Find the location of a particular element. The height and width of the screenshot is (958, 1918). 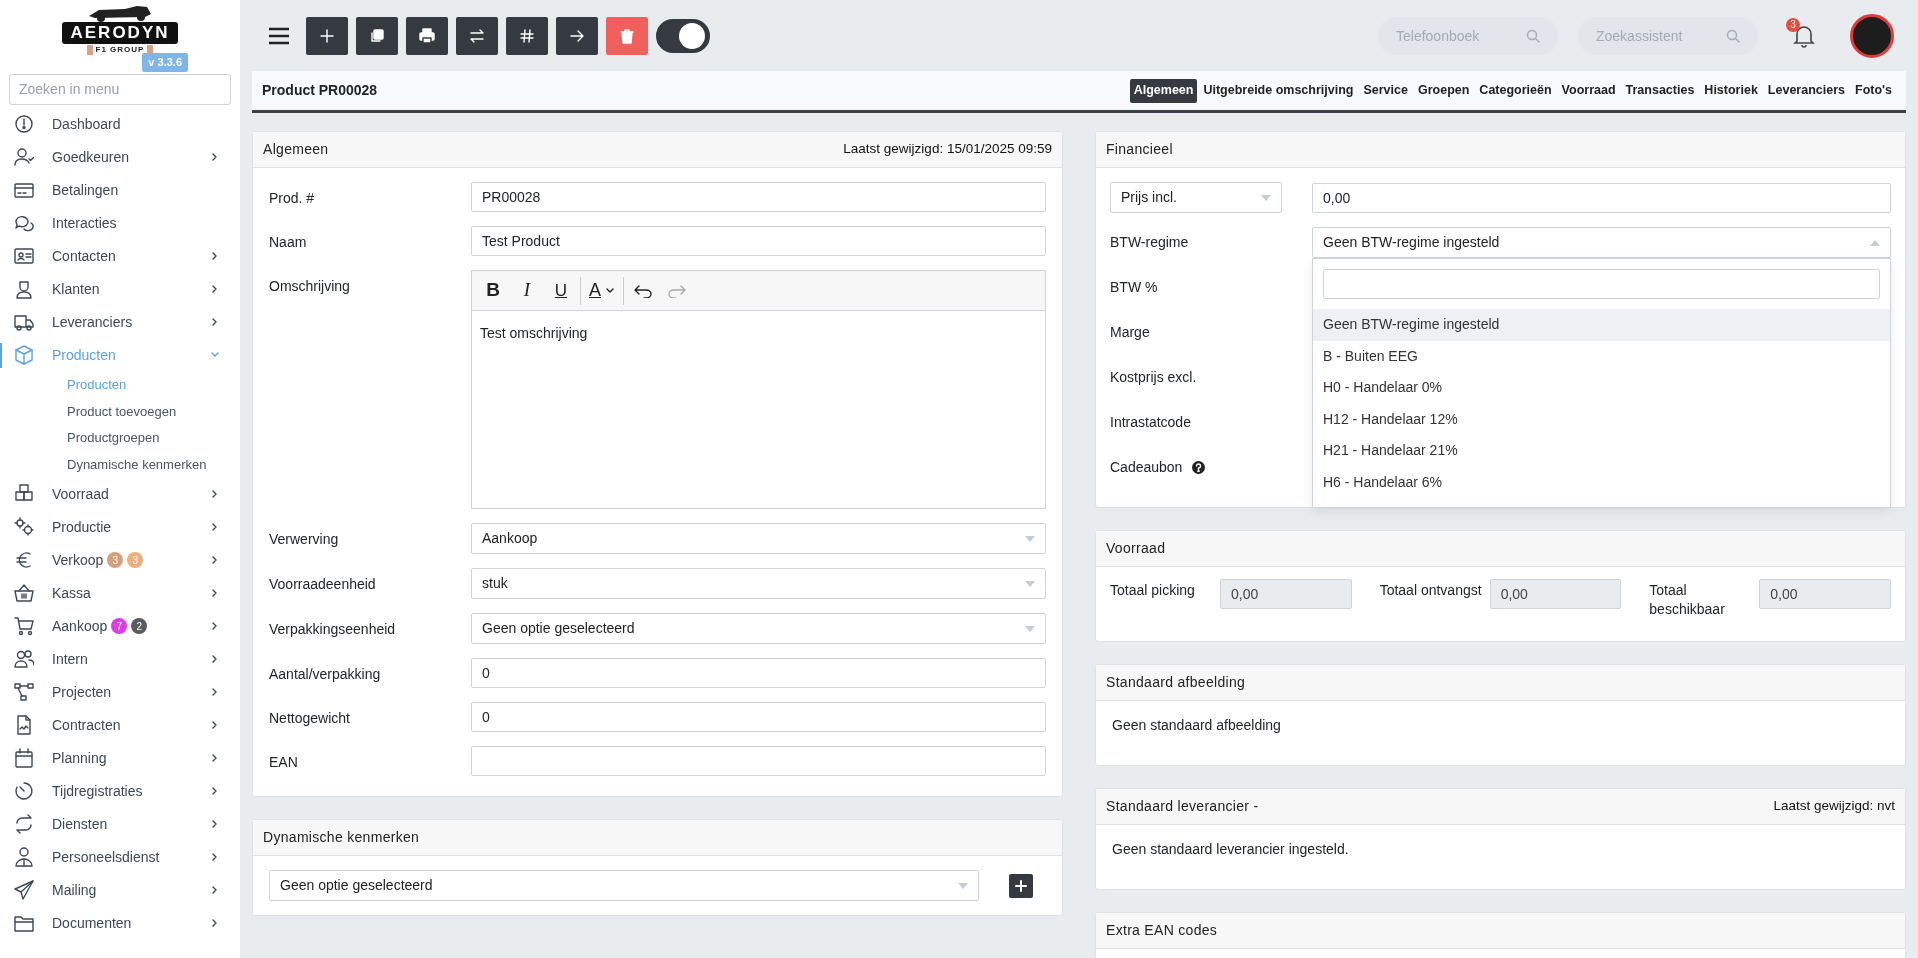

count-badge: 2 is located at coordinates (139, 626).